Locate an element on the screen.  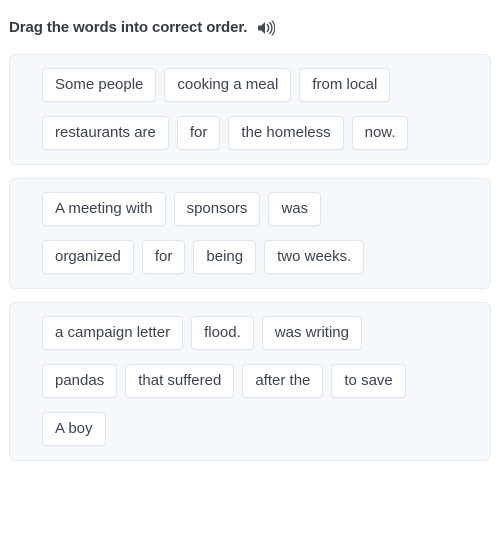
word-chip: a campaign letter is located at coordinates (113, 333).